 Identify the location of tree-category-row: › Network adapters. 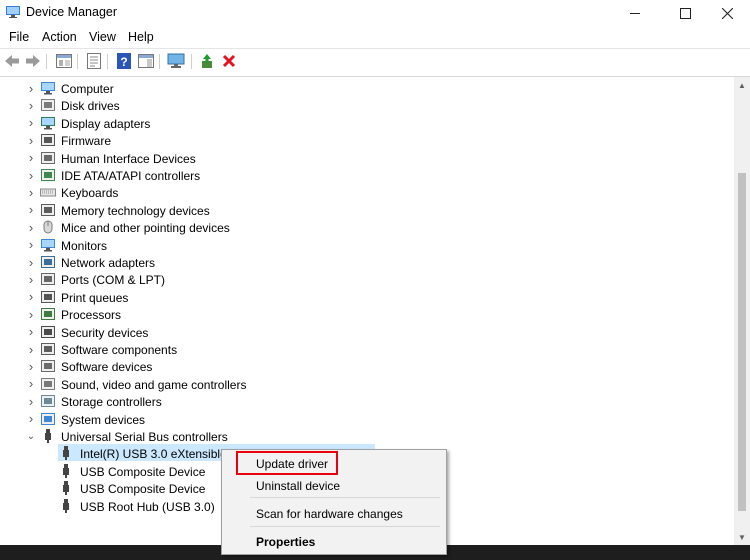
(224, 262).